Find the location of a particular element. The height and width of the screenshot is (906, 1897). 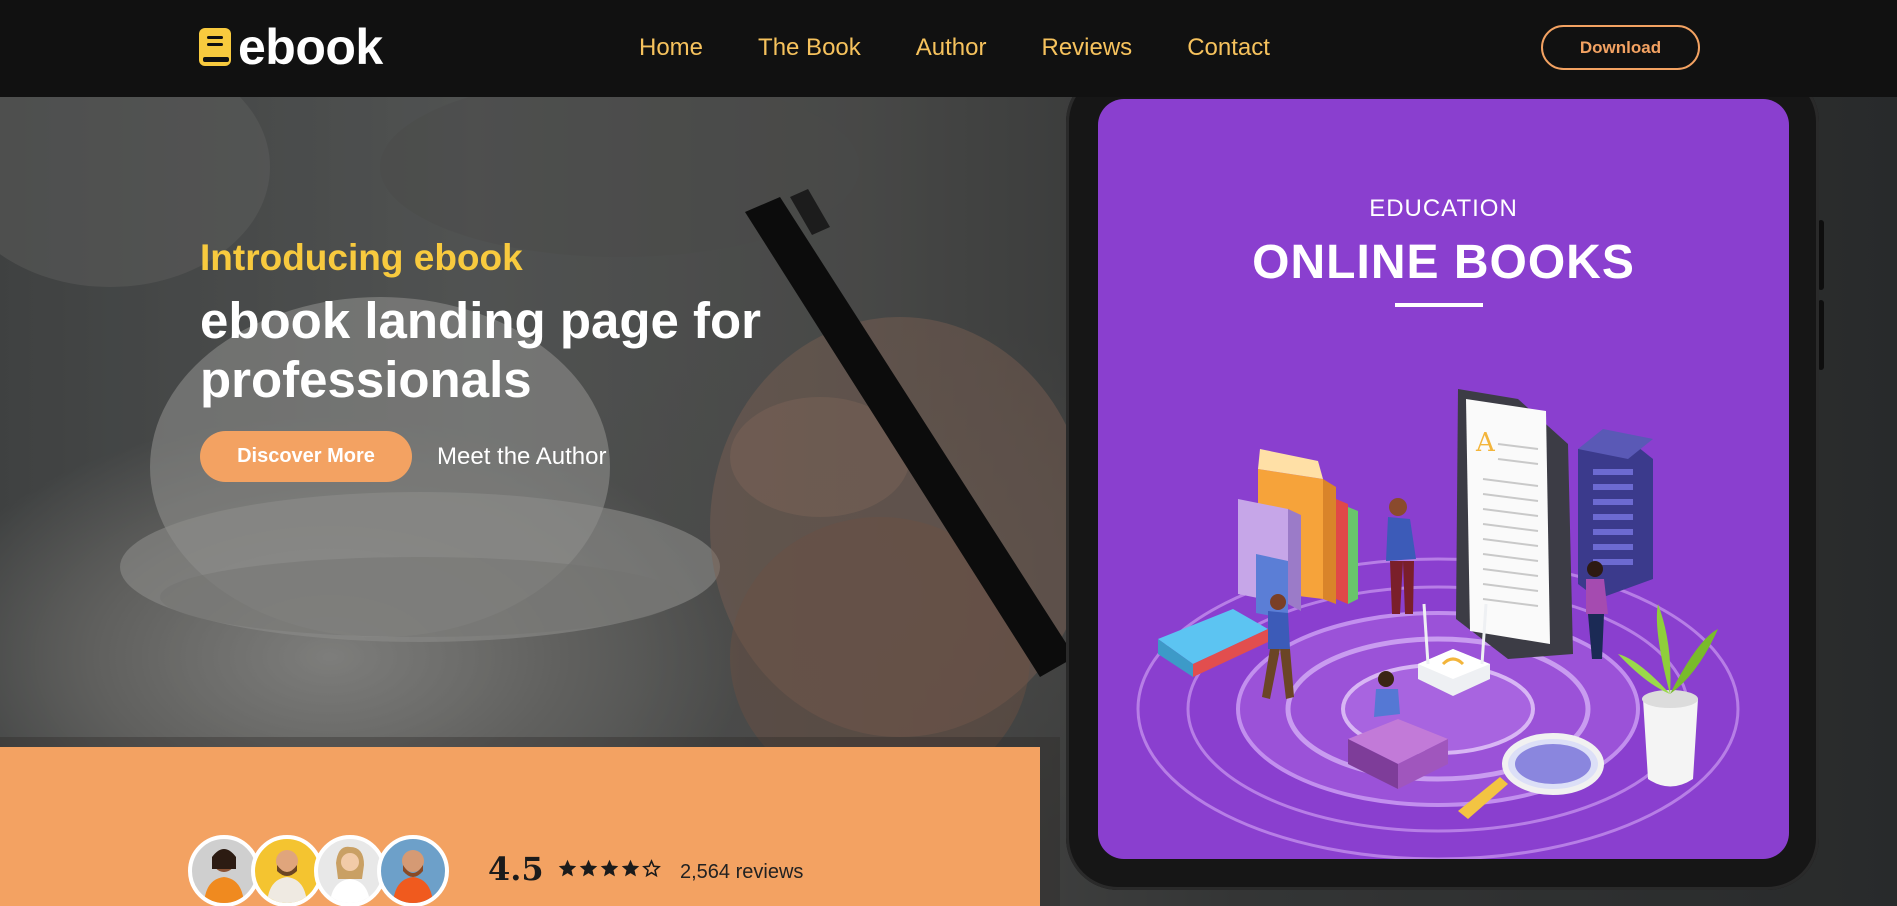

nav-link-reviews: Reviews is located at coordinates (1086, 48).